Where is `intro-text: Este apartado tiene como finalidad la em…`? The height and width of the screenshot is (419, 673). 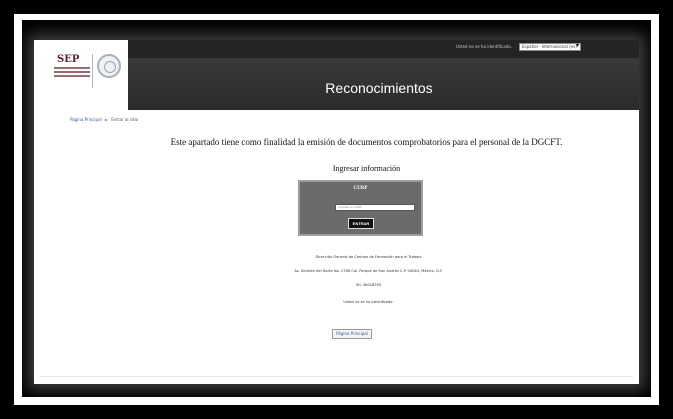 intro-text: Este apartado tiene como finalidad la em… is located at coordinates (366, 142).